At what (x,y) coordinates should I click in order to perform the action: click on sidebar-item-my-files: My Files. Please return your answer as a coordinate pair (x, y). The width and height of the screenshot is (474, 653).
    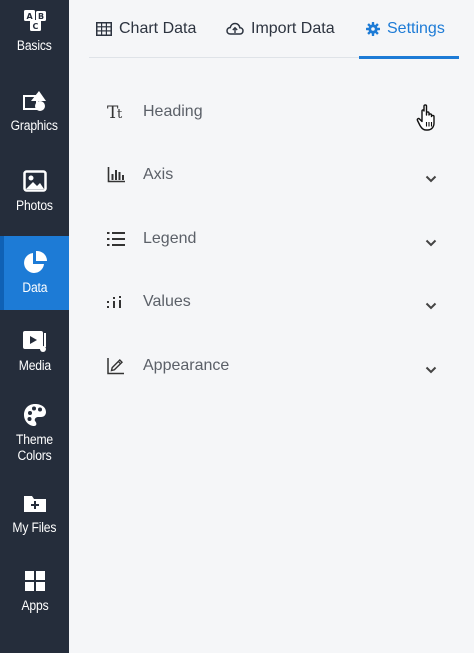
    Looking at the image, I should click on (34, 519).